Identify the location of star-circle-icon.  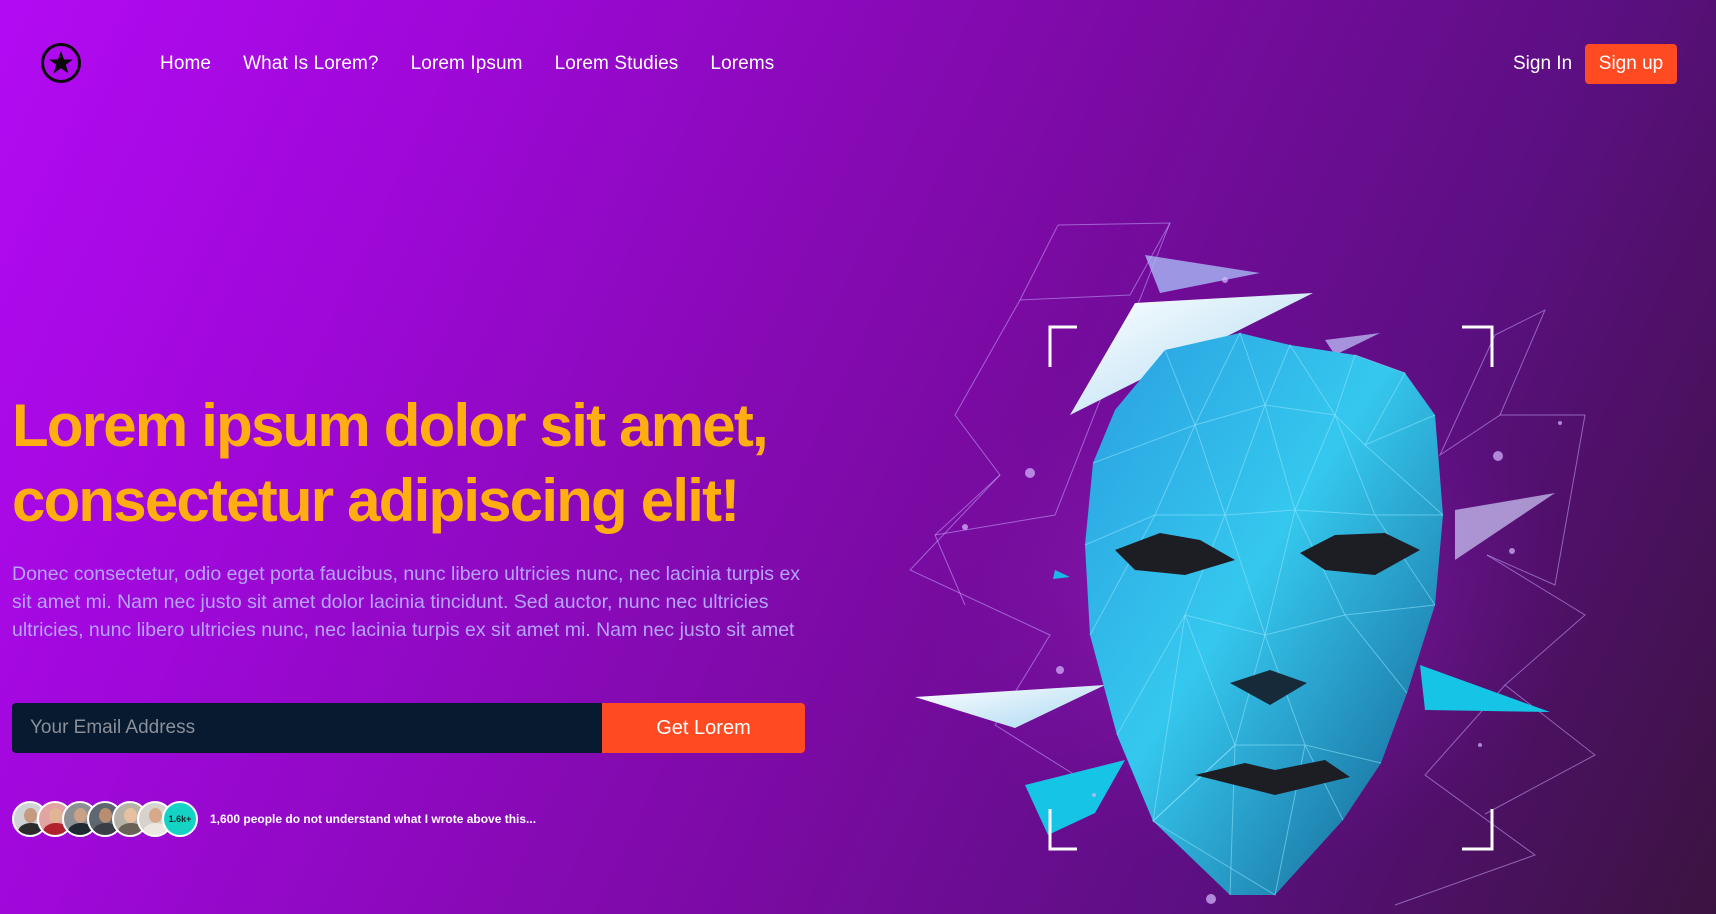
(61, 63).